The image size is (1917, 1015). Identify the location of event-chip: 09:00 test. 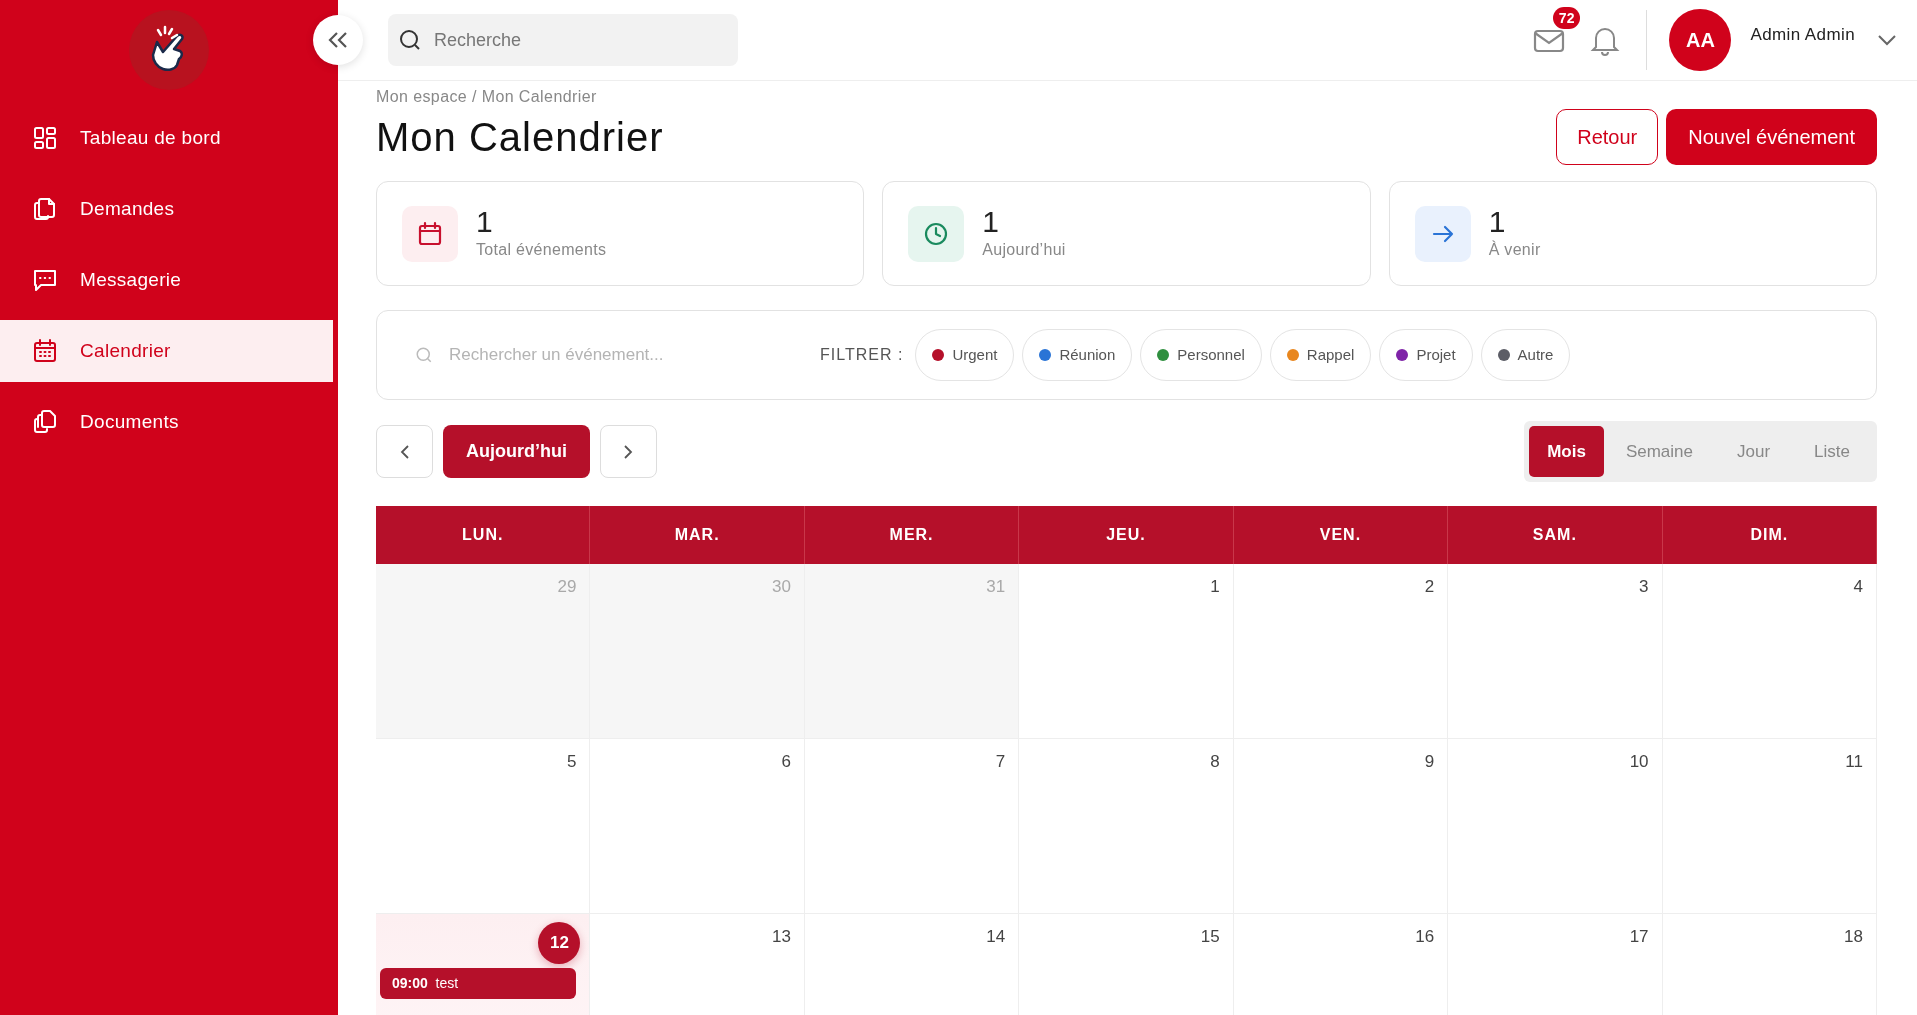
(478, 983).